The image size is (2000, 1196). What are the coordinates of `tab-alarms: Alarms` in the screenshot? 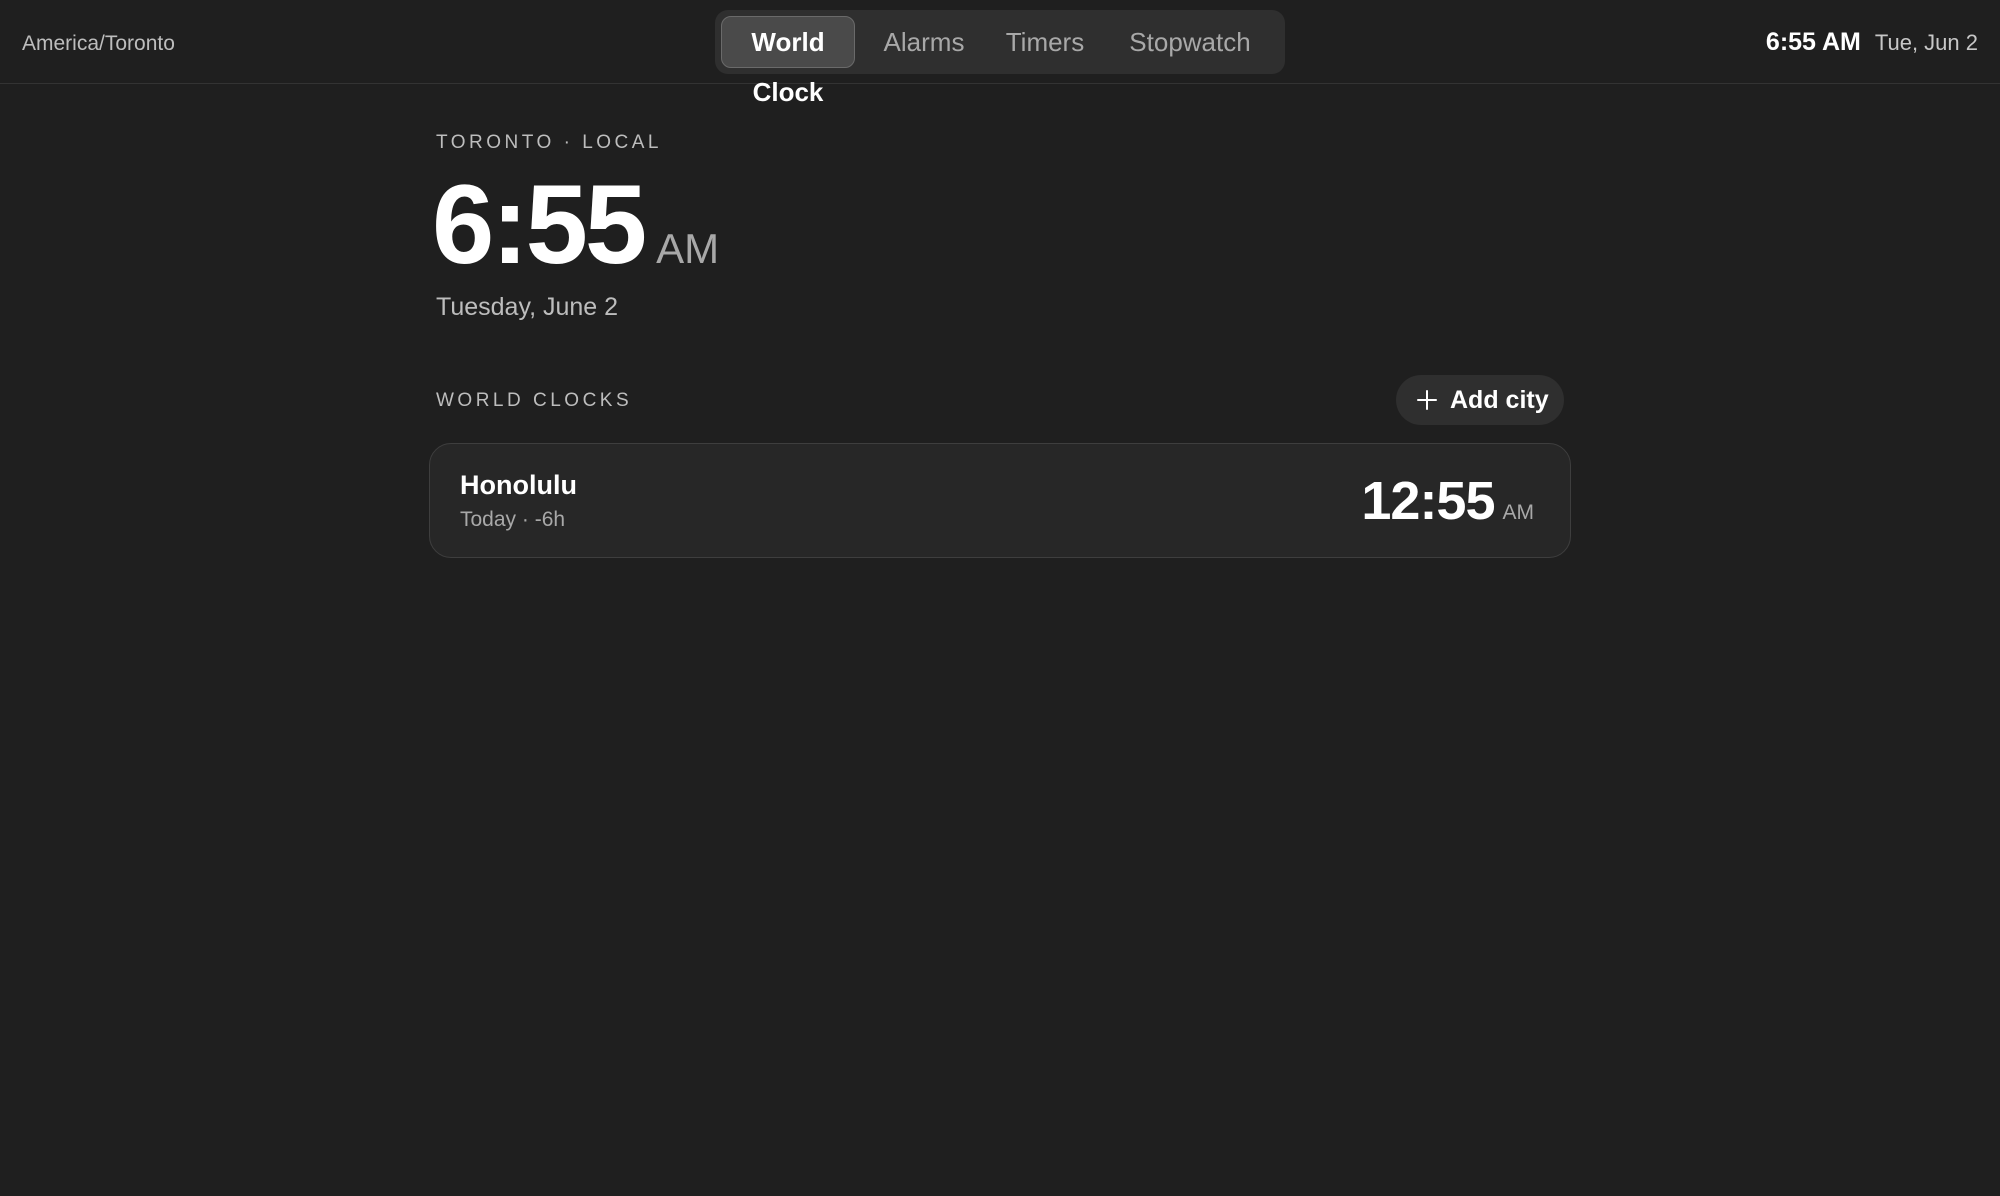 It's located at (924, 42).